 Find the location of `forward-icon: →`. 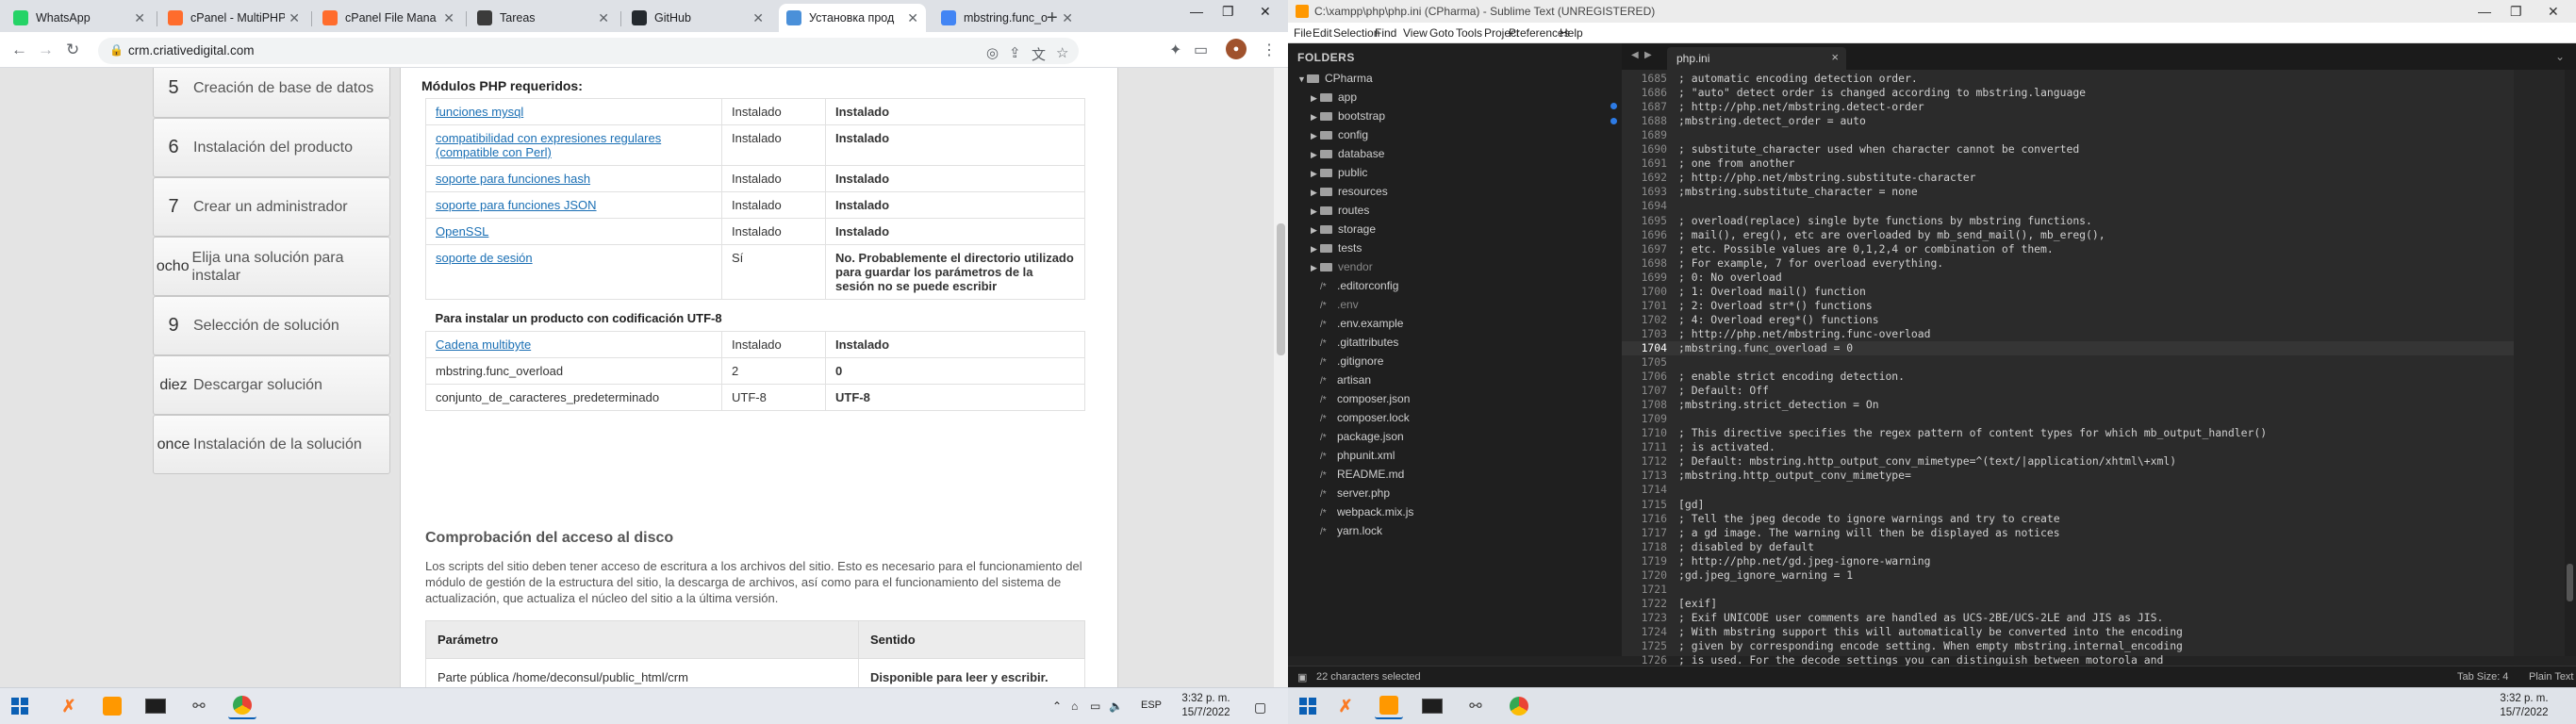

forward-icon: → is located at coordinates (46, 50).